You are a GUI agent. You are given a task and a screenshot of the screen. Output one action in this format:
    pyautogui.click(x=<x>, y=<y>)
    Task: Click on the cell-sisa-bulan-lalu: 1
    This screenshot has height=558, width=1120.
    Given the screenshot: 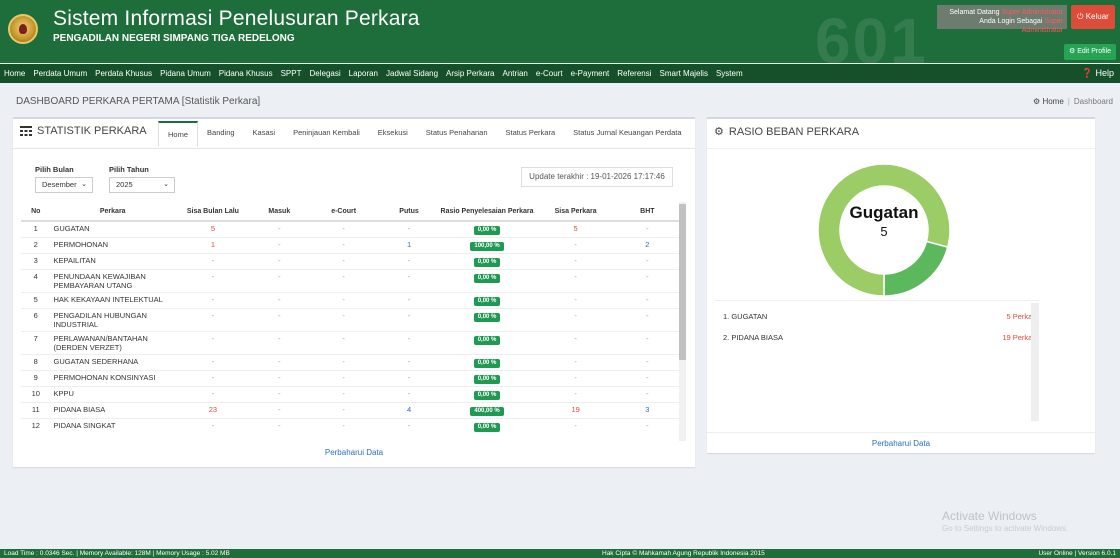 What is the action you would take?
    pyautogui.click(x=213, y=244)
    